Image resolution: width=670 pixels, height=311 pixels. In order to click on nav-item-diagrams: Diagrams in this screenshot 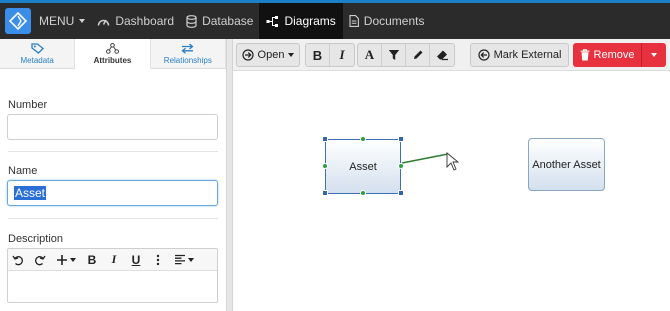, I will do `click(301, 21)`.